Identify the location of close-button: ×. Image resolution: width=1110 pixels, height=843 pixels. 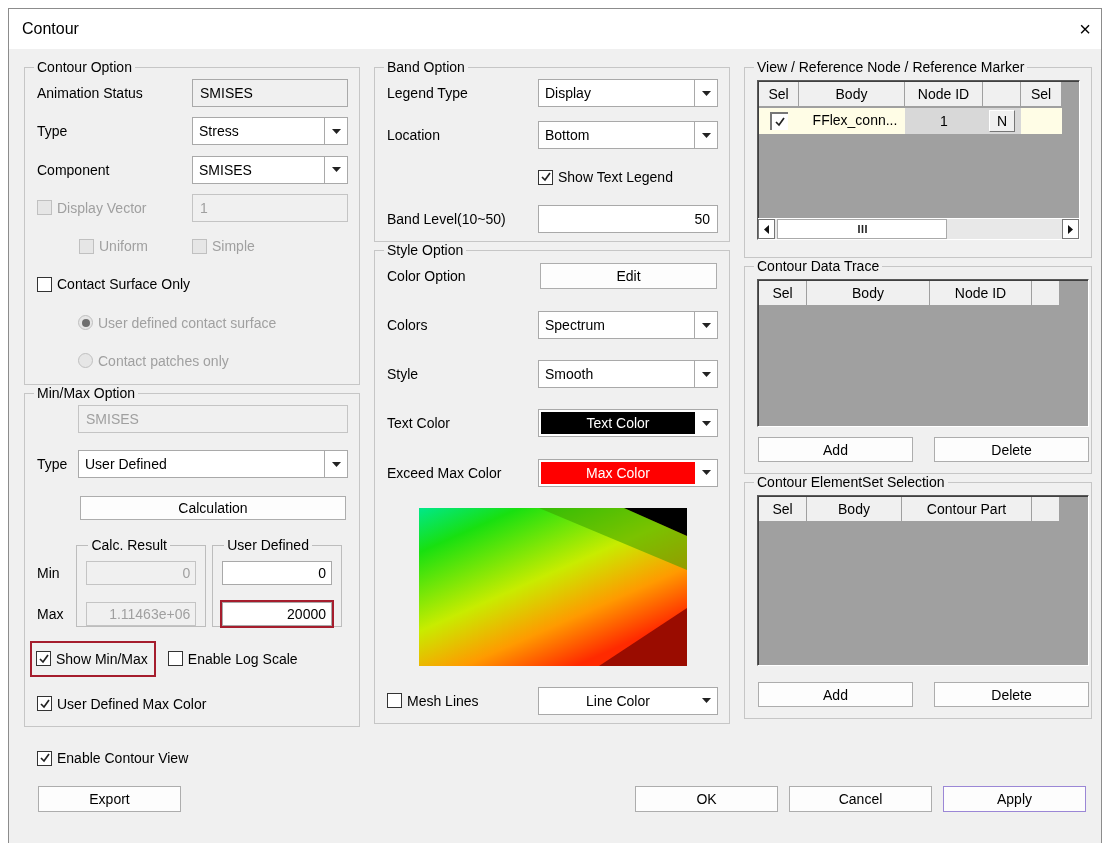
(1085, 29).